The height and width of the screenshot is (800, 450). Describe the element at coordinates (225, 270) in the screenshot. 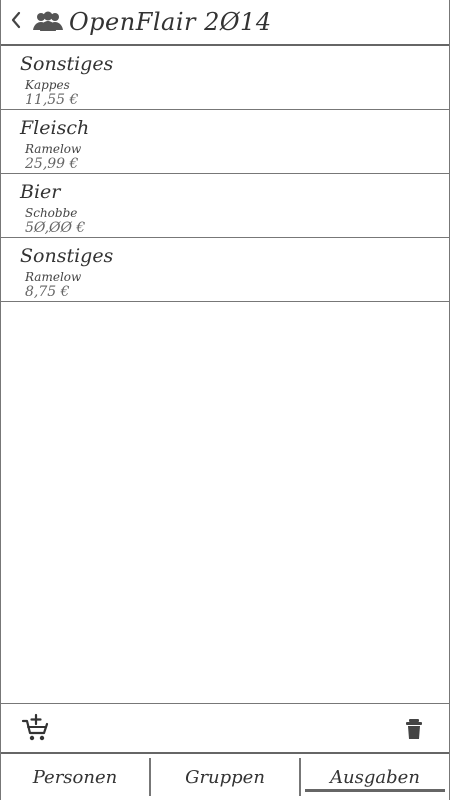

I see `expense-item: Sonstiges Ramelow 8,75 €` at that location.